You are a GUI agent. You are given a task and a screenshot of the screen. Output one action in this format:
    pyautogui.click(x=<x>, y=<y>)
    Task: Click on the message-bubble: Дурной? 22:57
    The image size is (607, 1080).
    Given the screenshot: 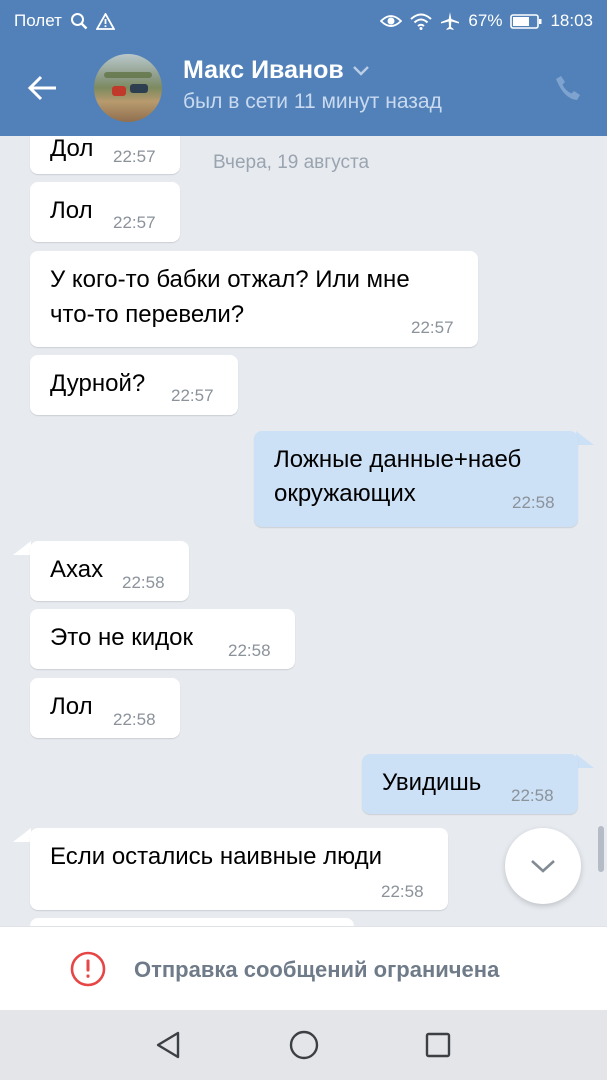 What is the action you would take?
    pyautogui.click(x=134, y=385)
    